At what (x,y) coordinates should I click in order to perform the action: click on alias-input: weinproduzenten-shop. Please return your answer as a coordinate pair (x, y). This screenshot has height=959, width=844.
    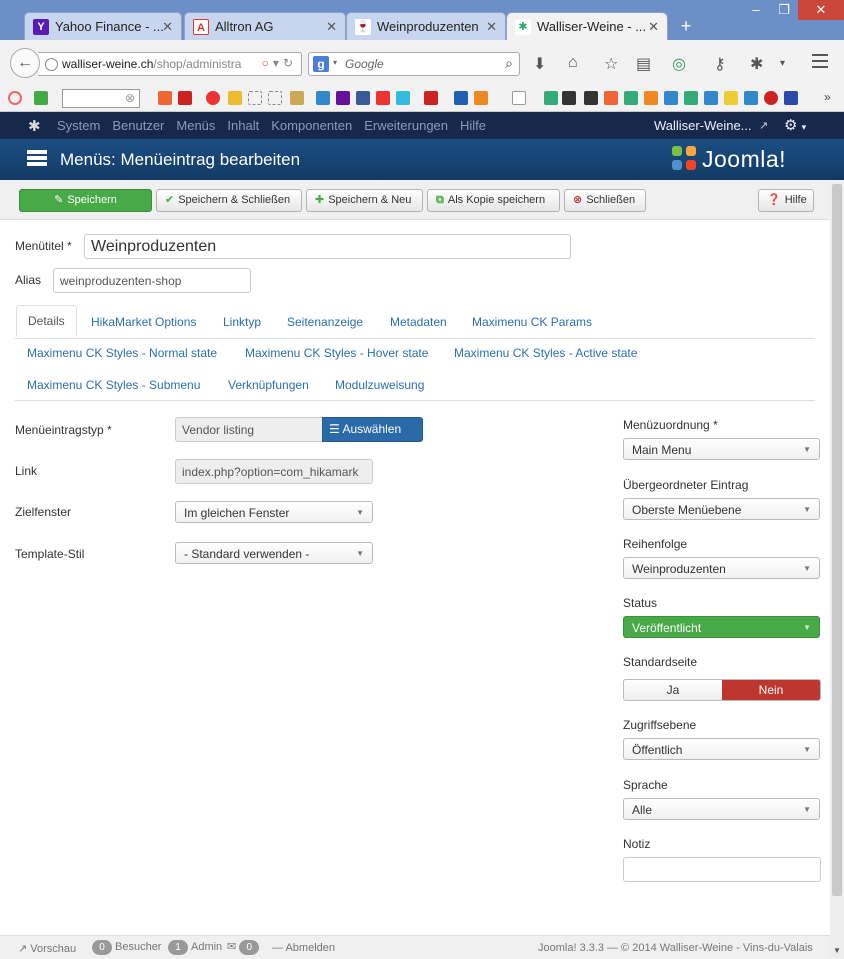
    Looking at the image, I should click on (152, 280).